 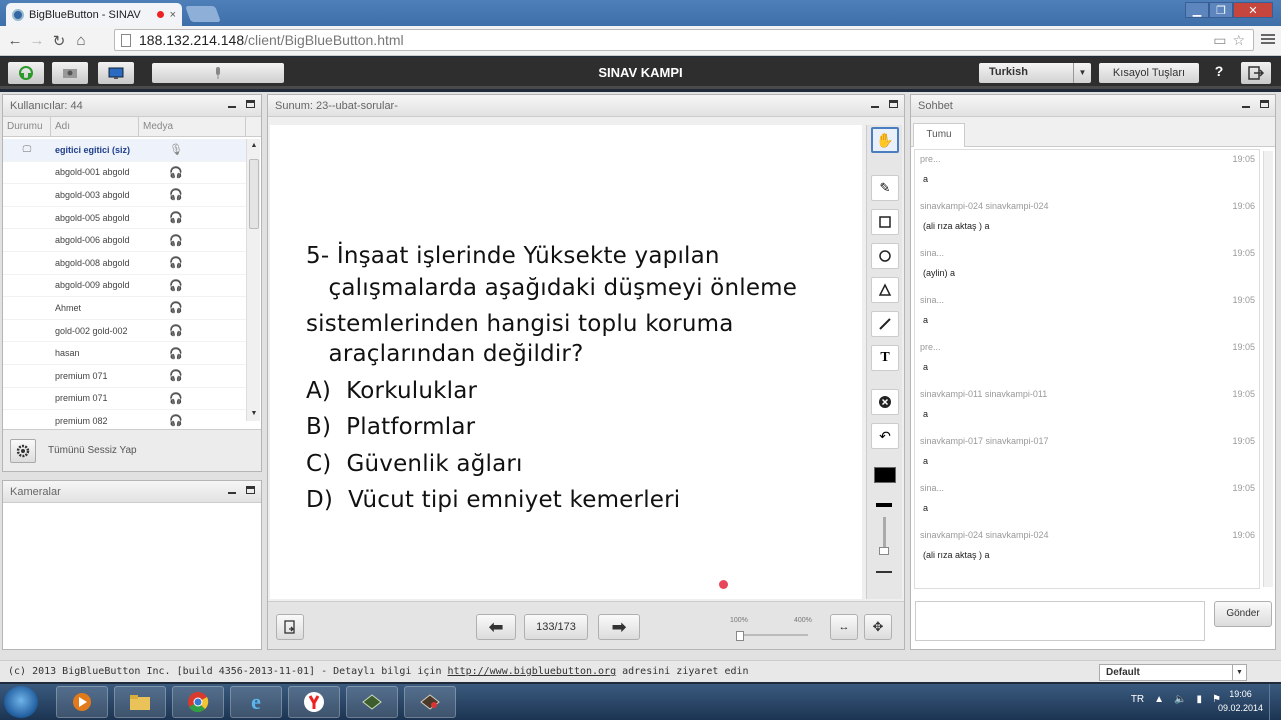 What do you see at coordinates (81, 40) in the screenshot?
I see `home-icon: ⌂` at bounding box center [81, 40].